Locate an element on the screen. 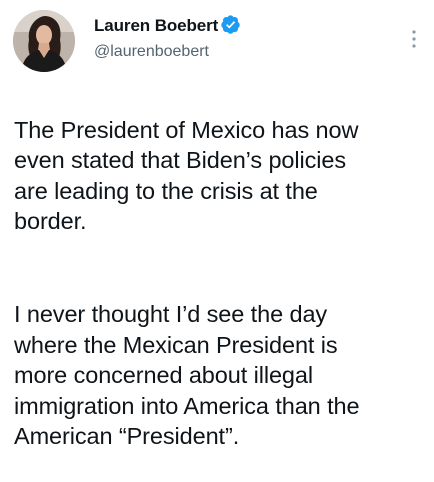  author-handle: @laurenboebert is located at coordinates (151, 52).